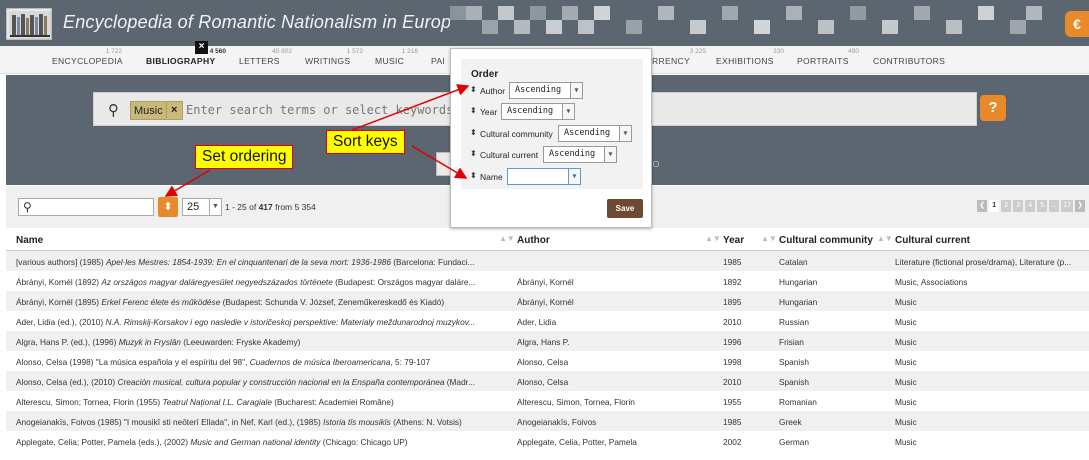 The image size is (1089, 460). I want to click on column-header-author: Author, so click(533, 240).